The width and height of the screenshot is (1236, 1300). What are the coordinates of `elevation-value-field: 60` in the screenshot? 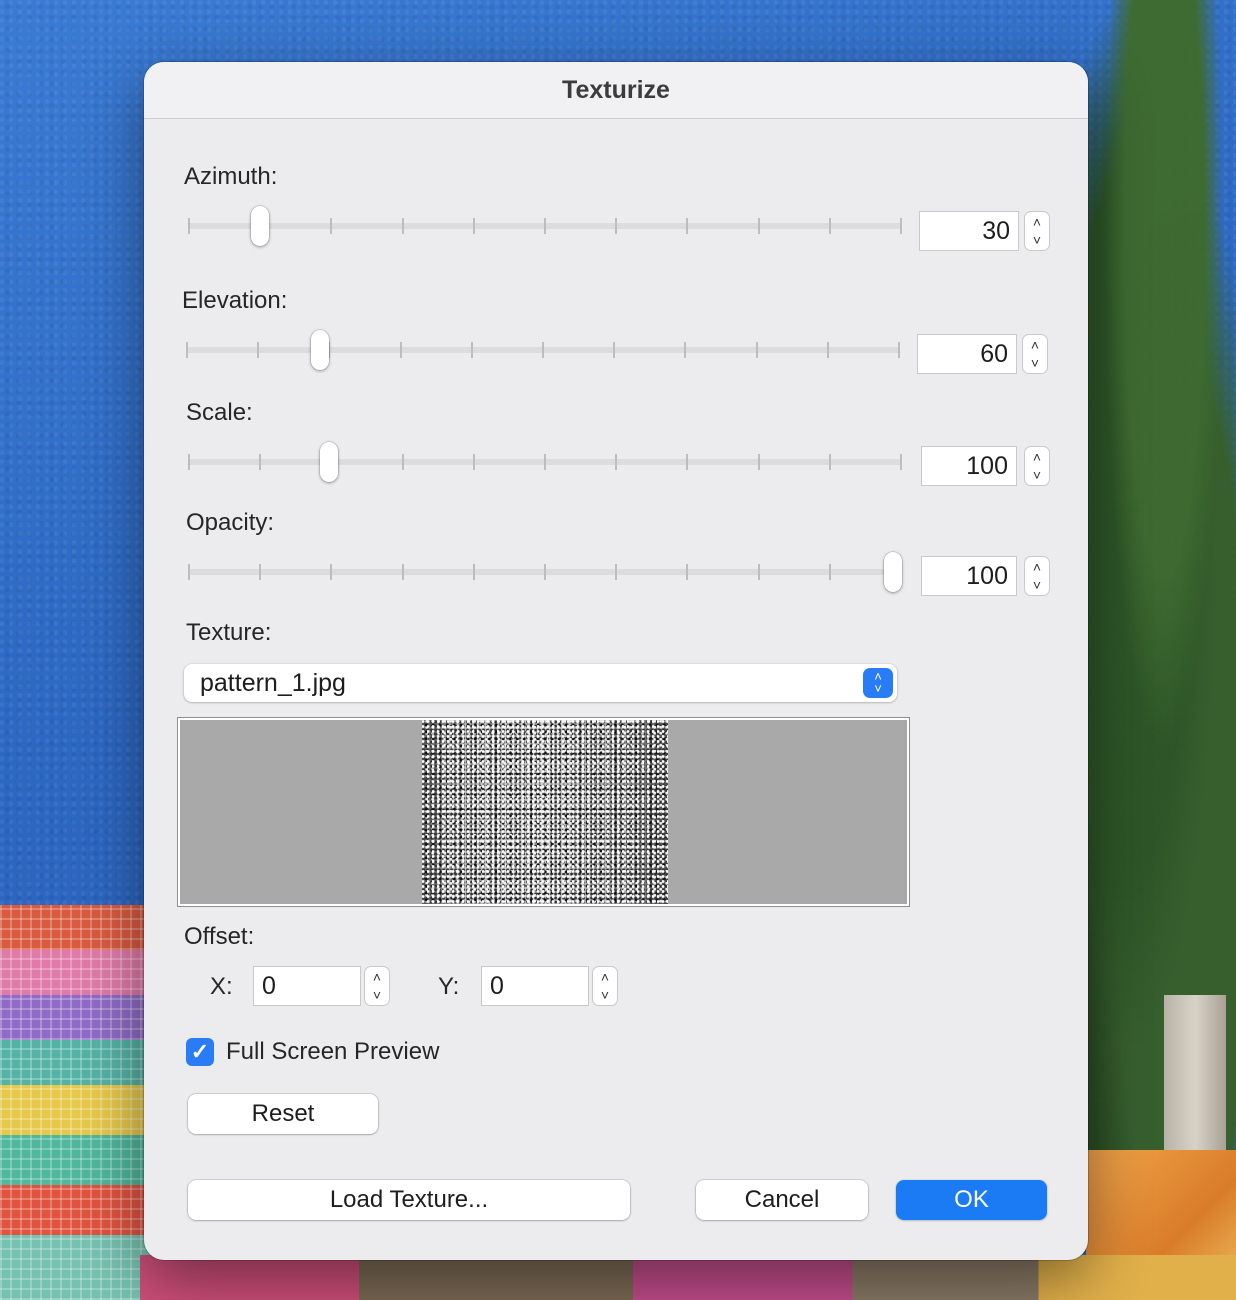 It's located at (967, 354).